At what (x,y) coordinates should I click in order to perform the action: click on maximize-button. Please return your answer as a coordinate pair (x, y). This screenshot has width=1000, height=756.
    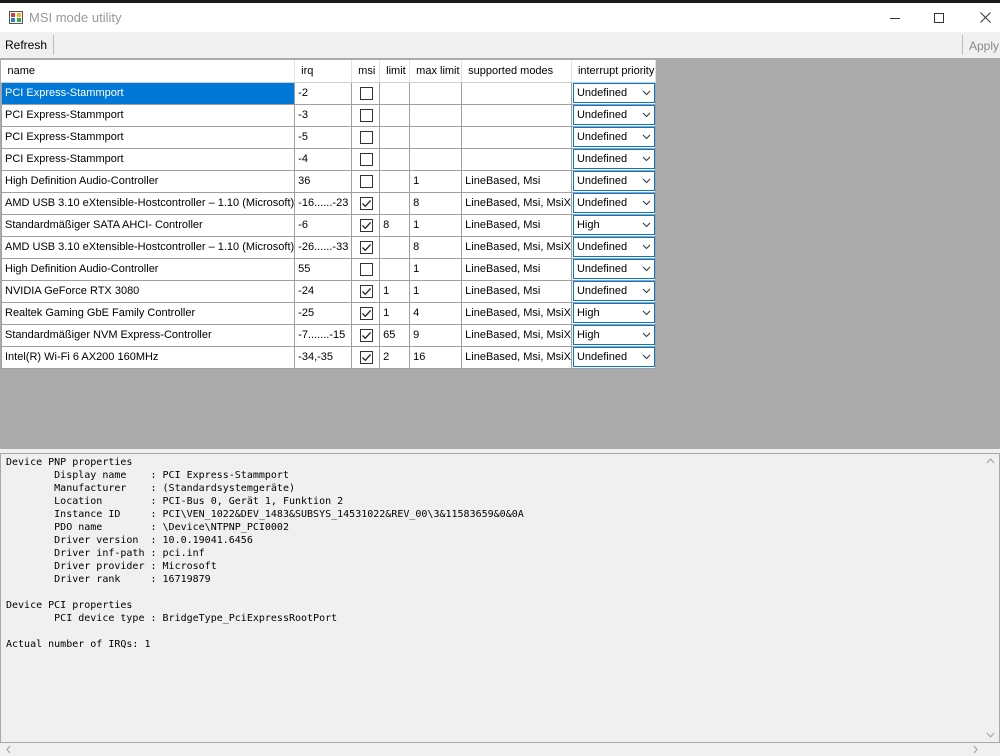
    Looking at the image, I should click on (939, 17).